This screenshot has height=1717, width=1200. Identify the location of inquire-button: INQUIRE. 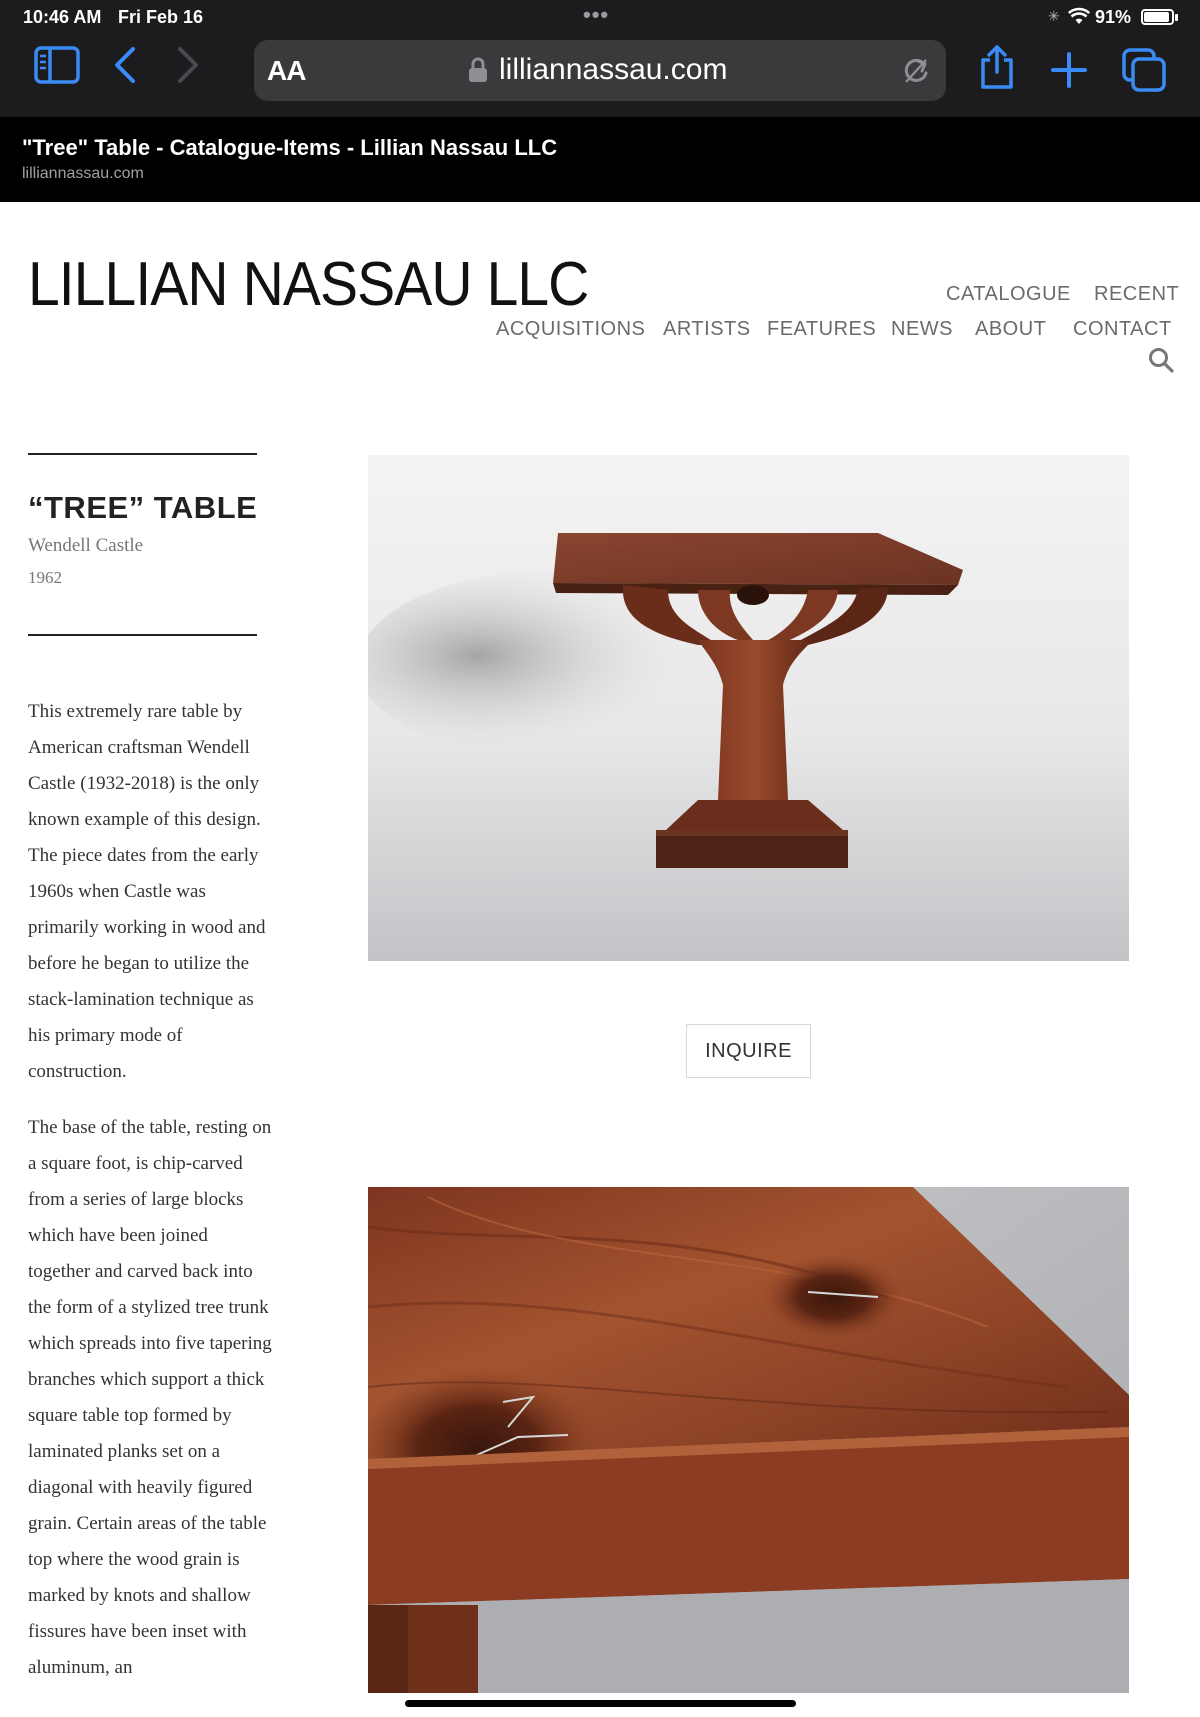
(748, 1051).